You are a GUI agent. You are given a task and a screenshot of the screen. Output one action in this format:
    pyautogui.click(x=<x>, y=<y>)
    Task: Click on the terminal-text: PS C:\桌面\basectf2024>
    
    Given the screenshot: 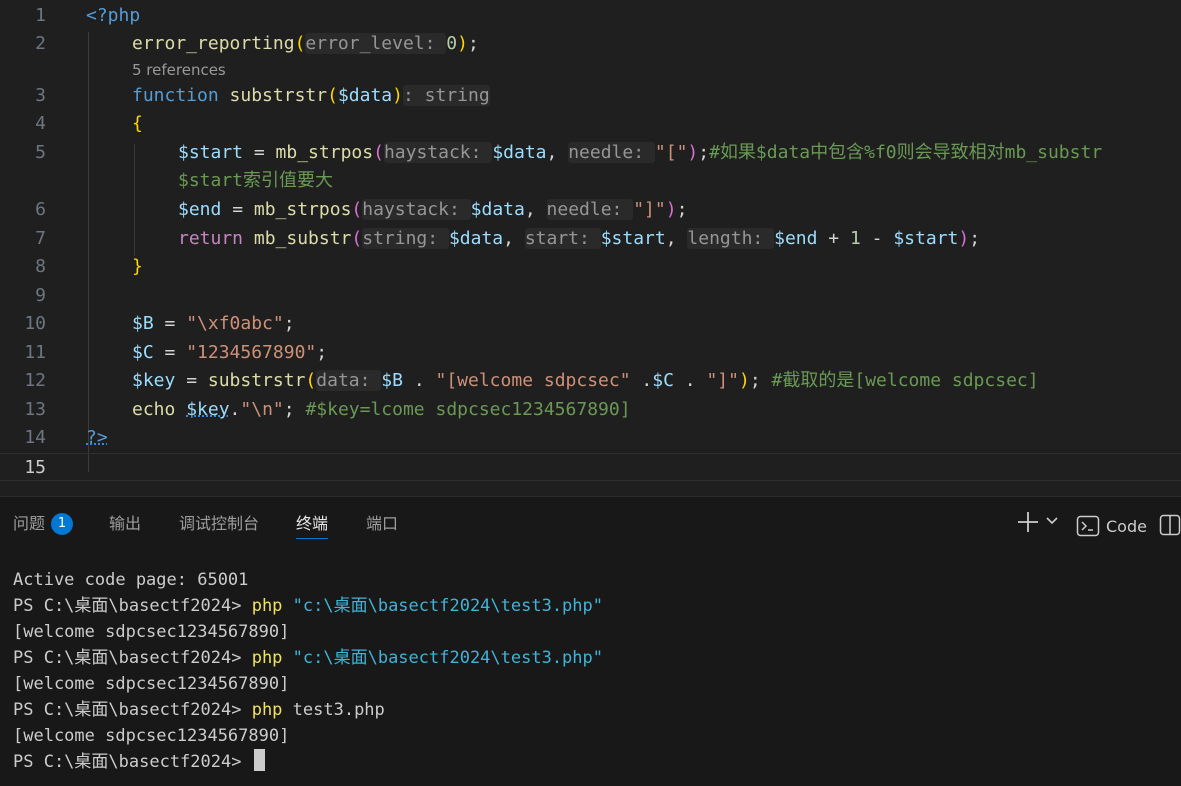 What is the action you would take?
    pyautogui.click(x=132, y=762)
    